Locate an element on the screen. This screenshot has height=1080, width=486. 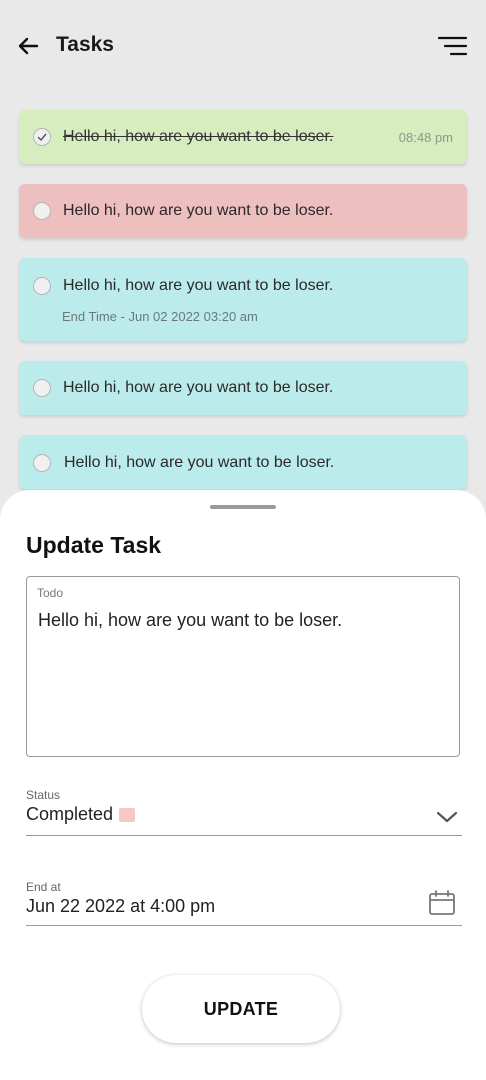
back-button is located at coordinates (28, 46).